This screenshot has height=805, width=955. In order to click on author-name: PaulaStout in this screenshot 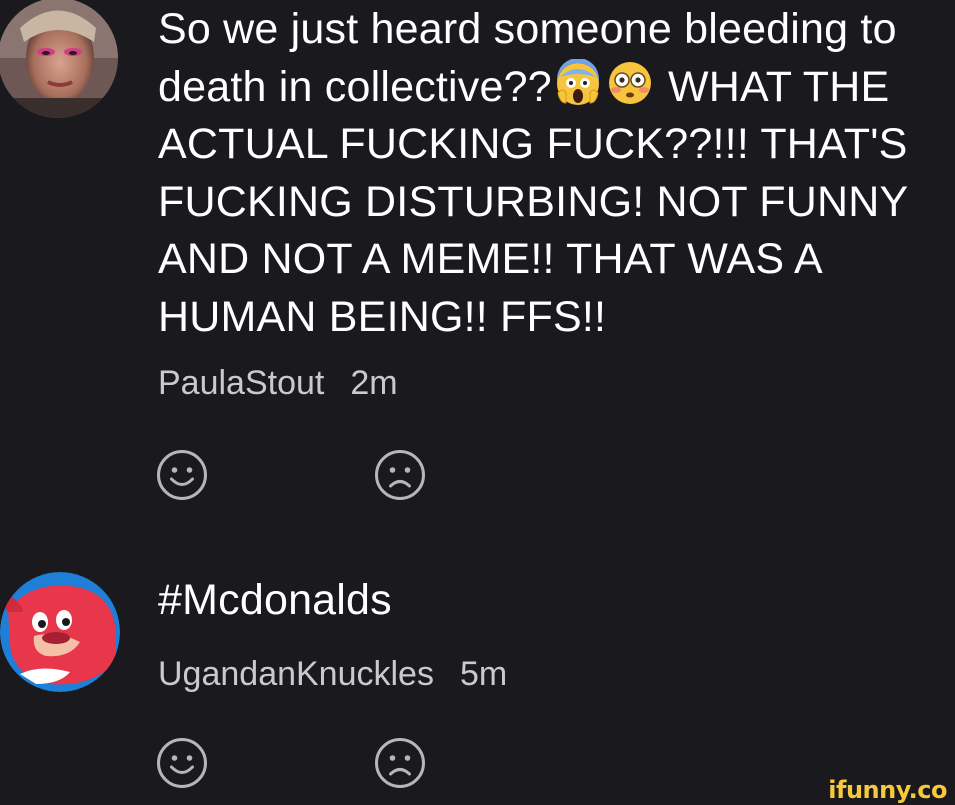, I will do `click(241, 383)`.